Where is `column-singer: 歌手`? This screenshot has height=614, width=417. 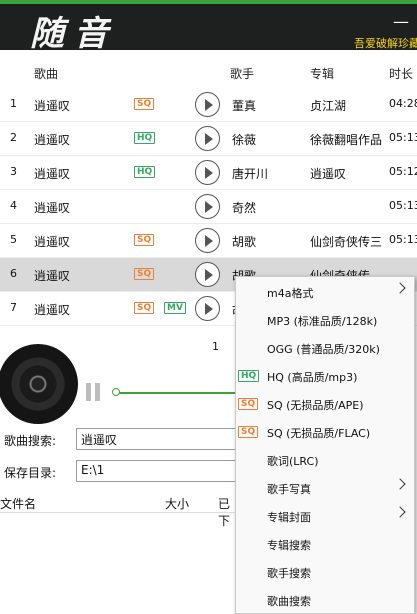 column-singer: 歌手 is located at coordinates (242, 73).